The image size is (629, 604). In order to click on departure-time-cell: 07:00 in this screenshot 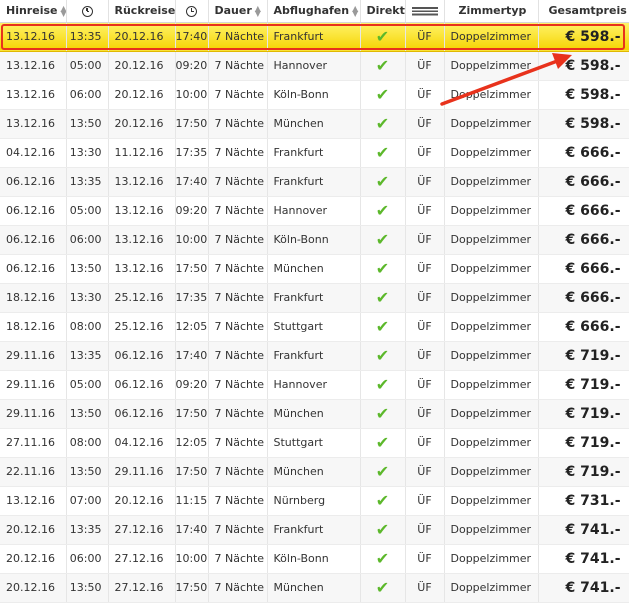, I will do `click(87, 501)`.